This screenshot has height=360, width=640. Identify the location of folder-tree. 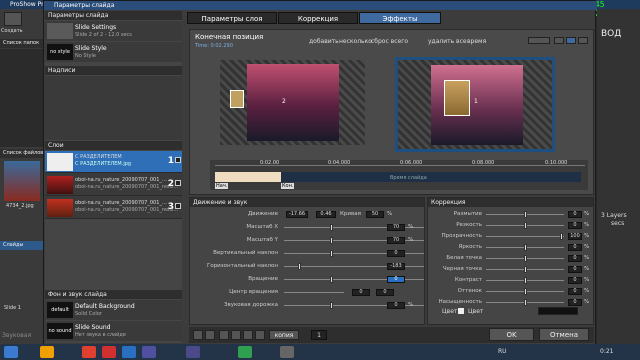
(22, 98).